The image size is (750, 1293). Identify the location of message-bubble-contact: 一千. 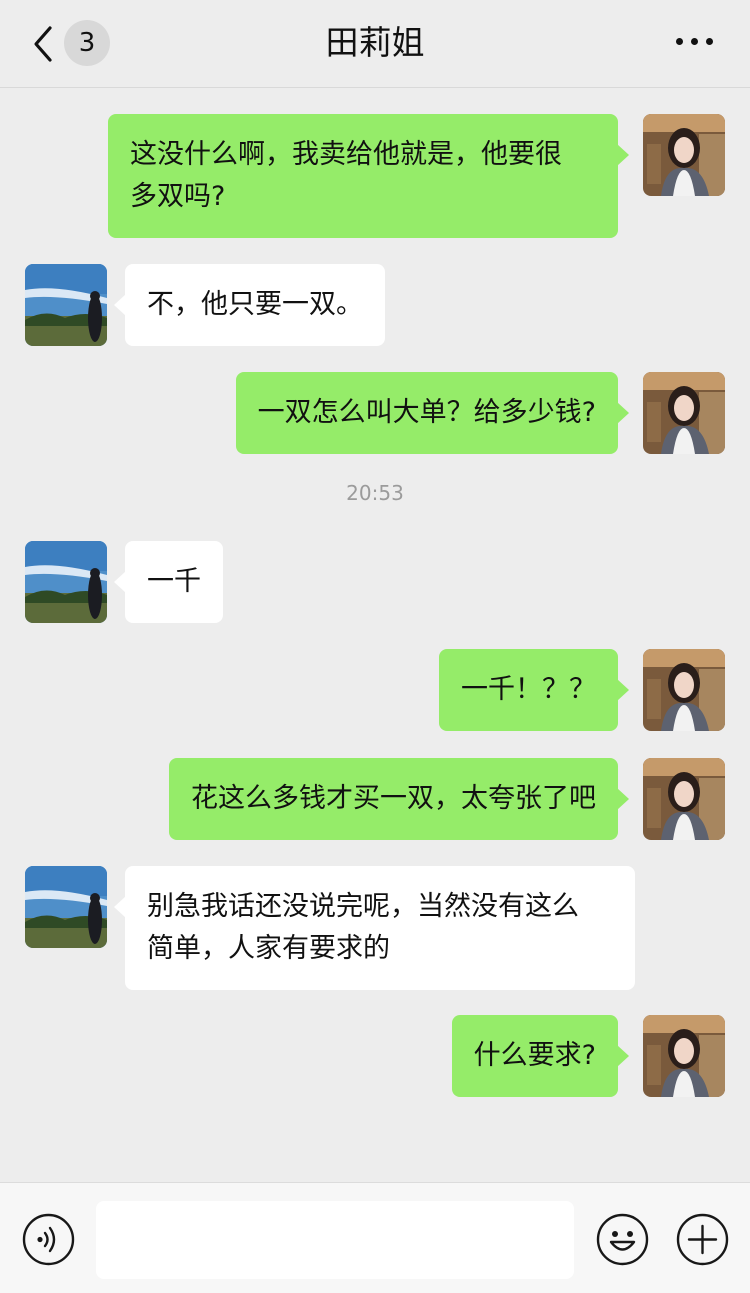
(168, 582).